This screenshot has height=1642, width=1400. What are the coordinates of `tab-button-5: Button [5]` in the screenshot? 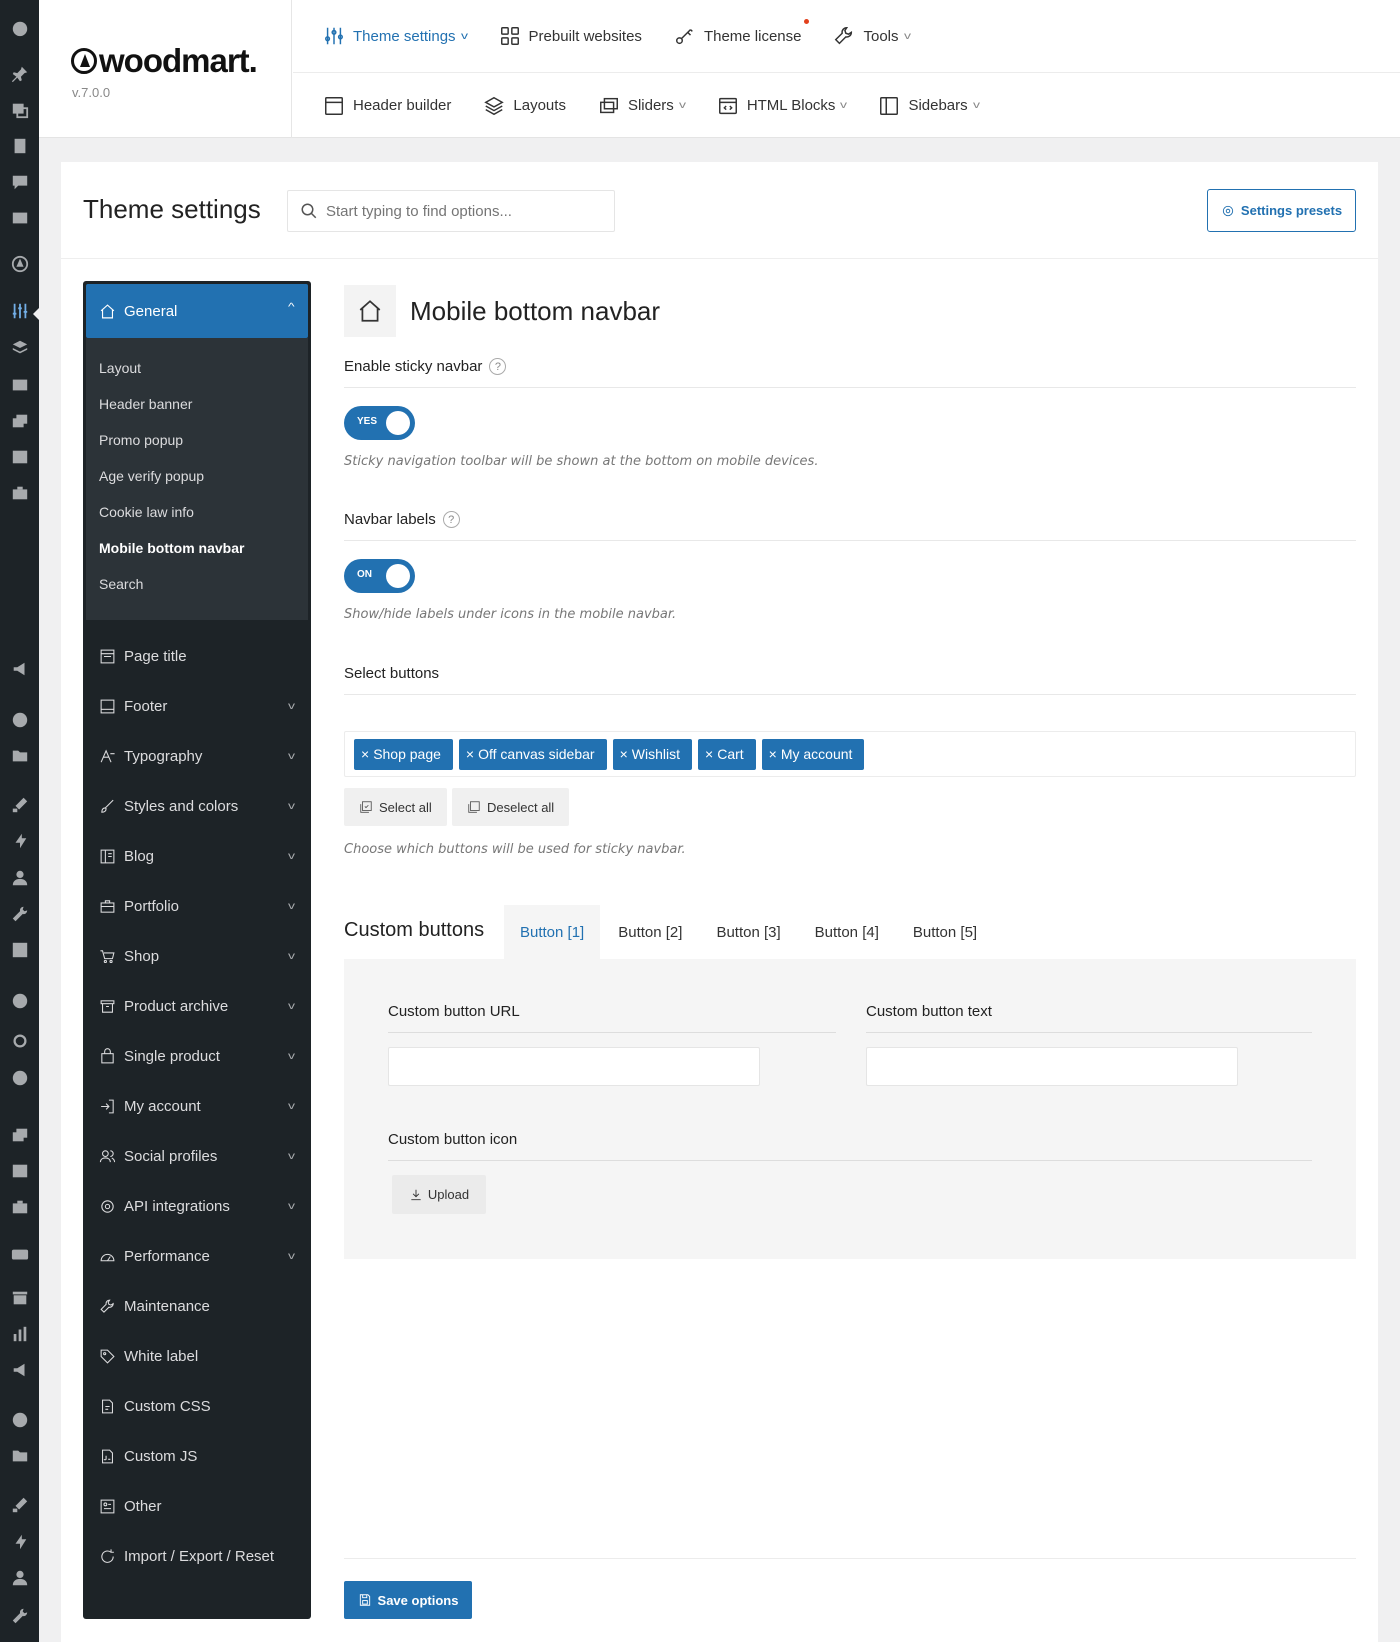 It's located at (945, 932).